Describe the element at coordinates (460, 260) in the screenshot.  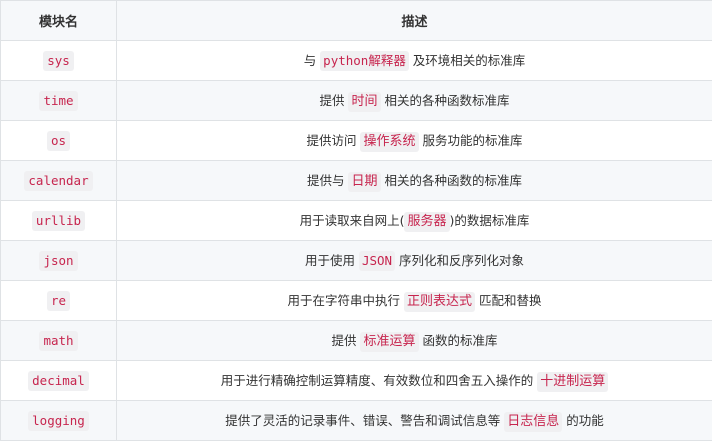
I see `desc-post: 序列化和反序列化对象` at that location.